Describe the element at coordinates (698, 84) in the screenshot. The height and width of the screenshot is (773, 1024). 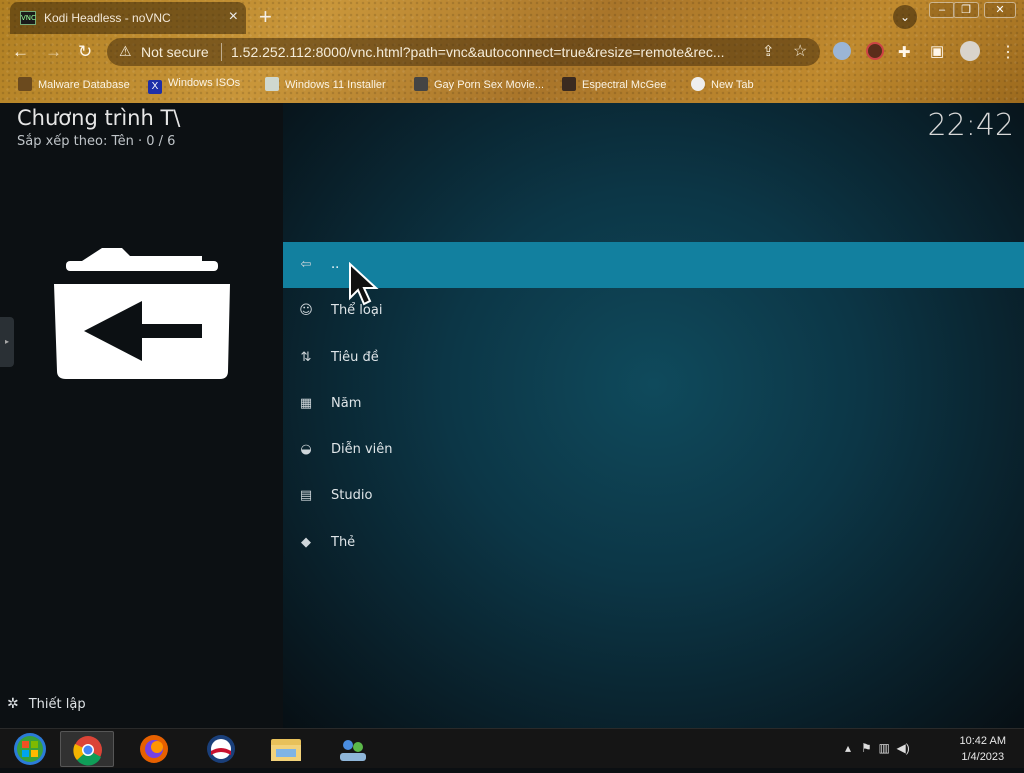
I see `globe-icon` at that location.